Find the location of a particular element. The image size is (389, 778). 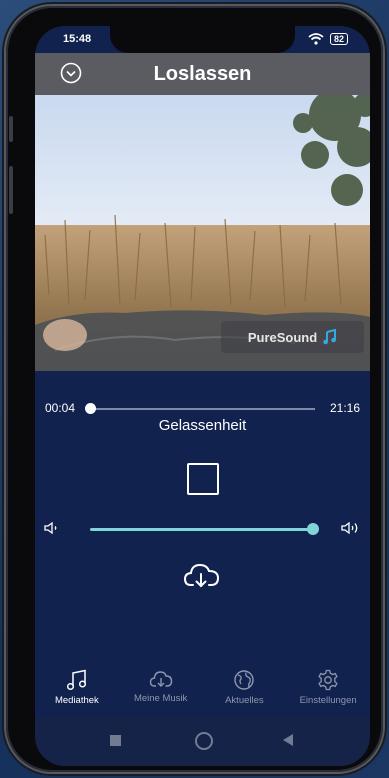

page-title: Loslassen is located at coordinates (202, 73).